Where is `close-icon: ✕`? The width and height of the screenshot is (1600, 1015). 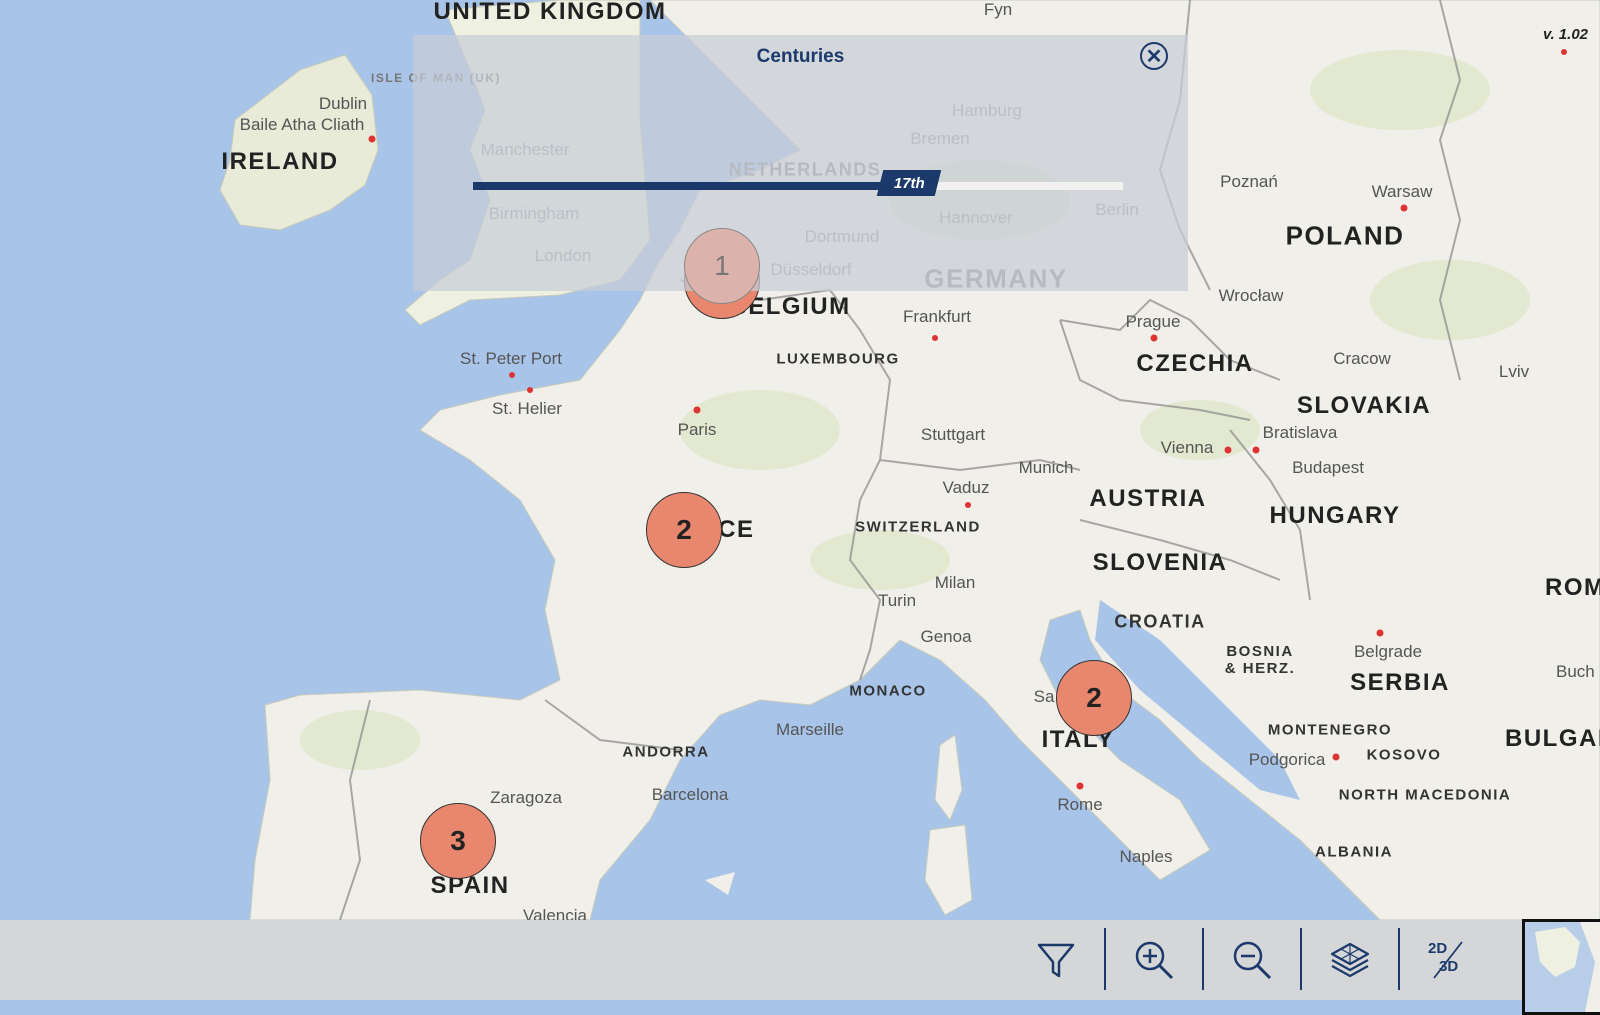
close-icon: ✕ is located at coordinates (1154, 56).